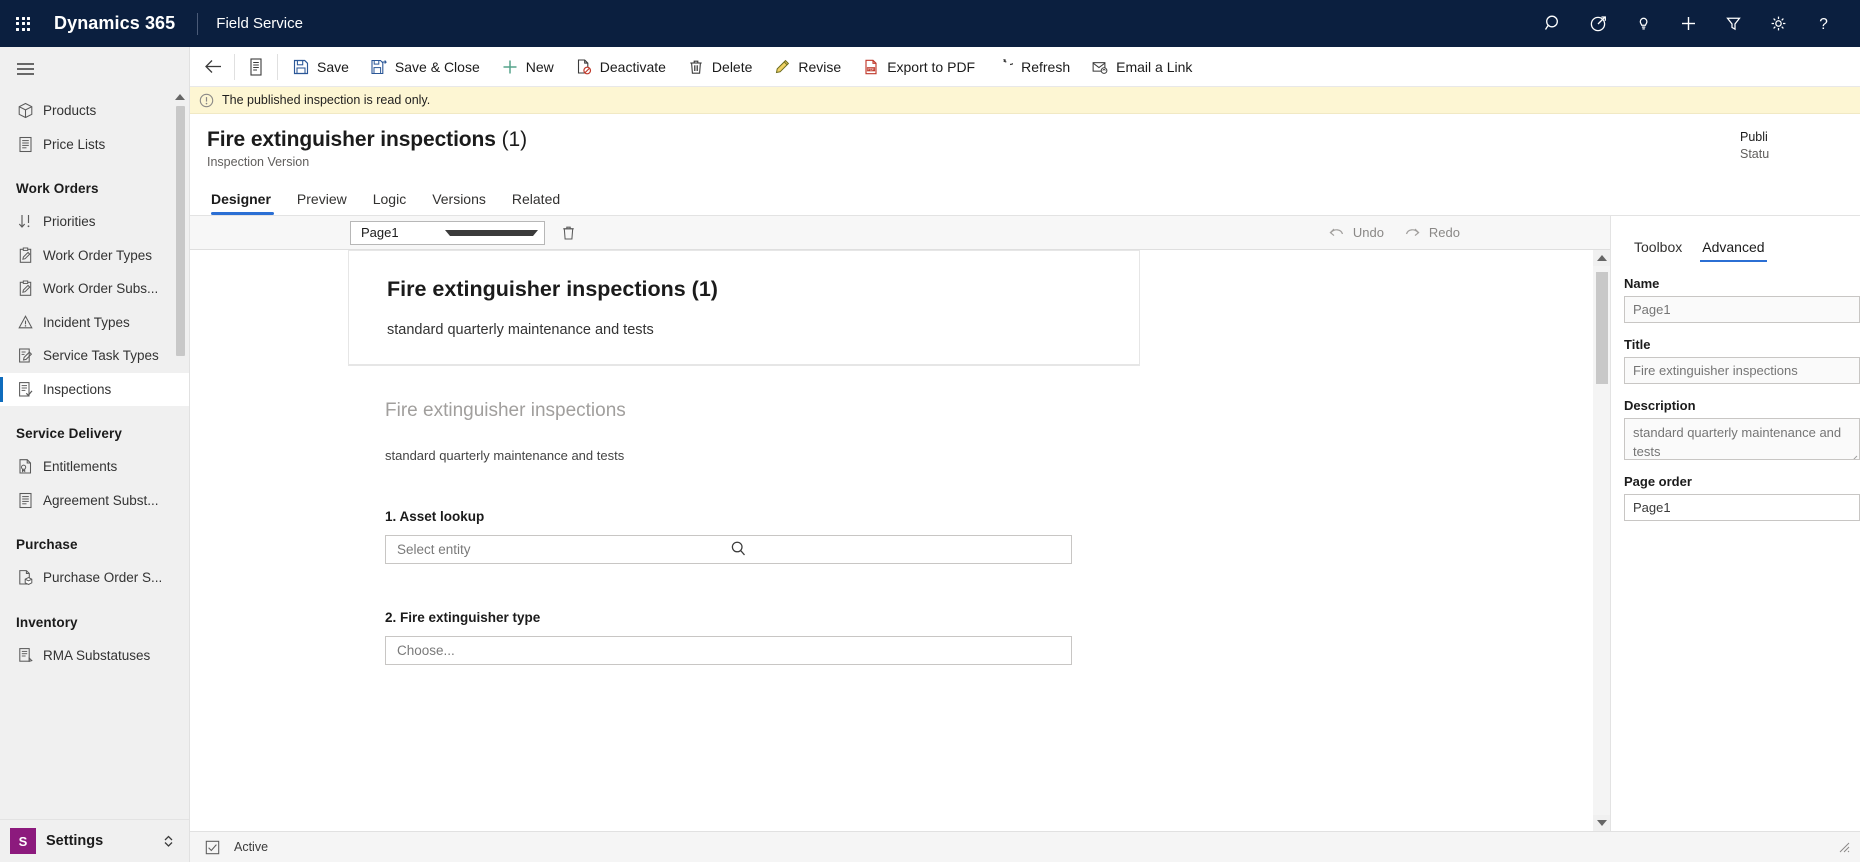 This screenshot has width=1860, height=862. Describe the element at coordinates (94, 467) in the screenshot. I see `sidebar-item-entitlements: Entitlements` at that location.